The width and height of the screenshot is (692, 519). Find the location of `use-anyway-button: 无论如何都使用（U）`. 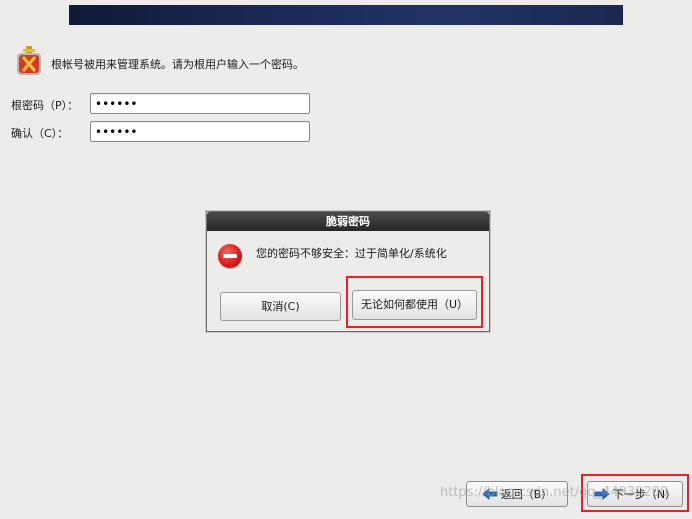

use-anyway-button: 无论如何都使用（U） is located at coordinates (414, 305).